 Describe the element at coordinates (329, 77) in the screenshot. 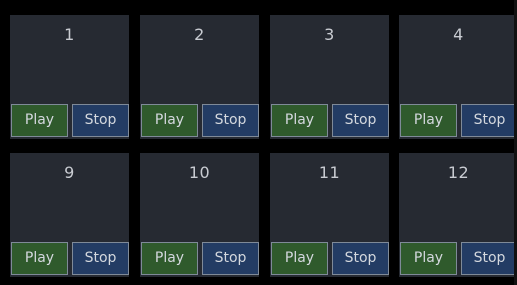

I see `player-tile: 3 Play Stop` at that location.